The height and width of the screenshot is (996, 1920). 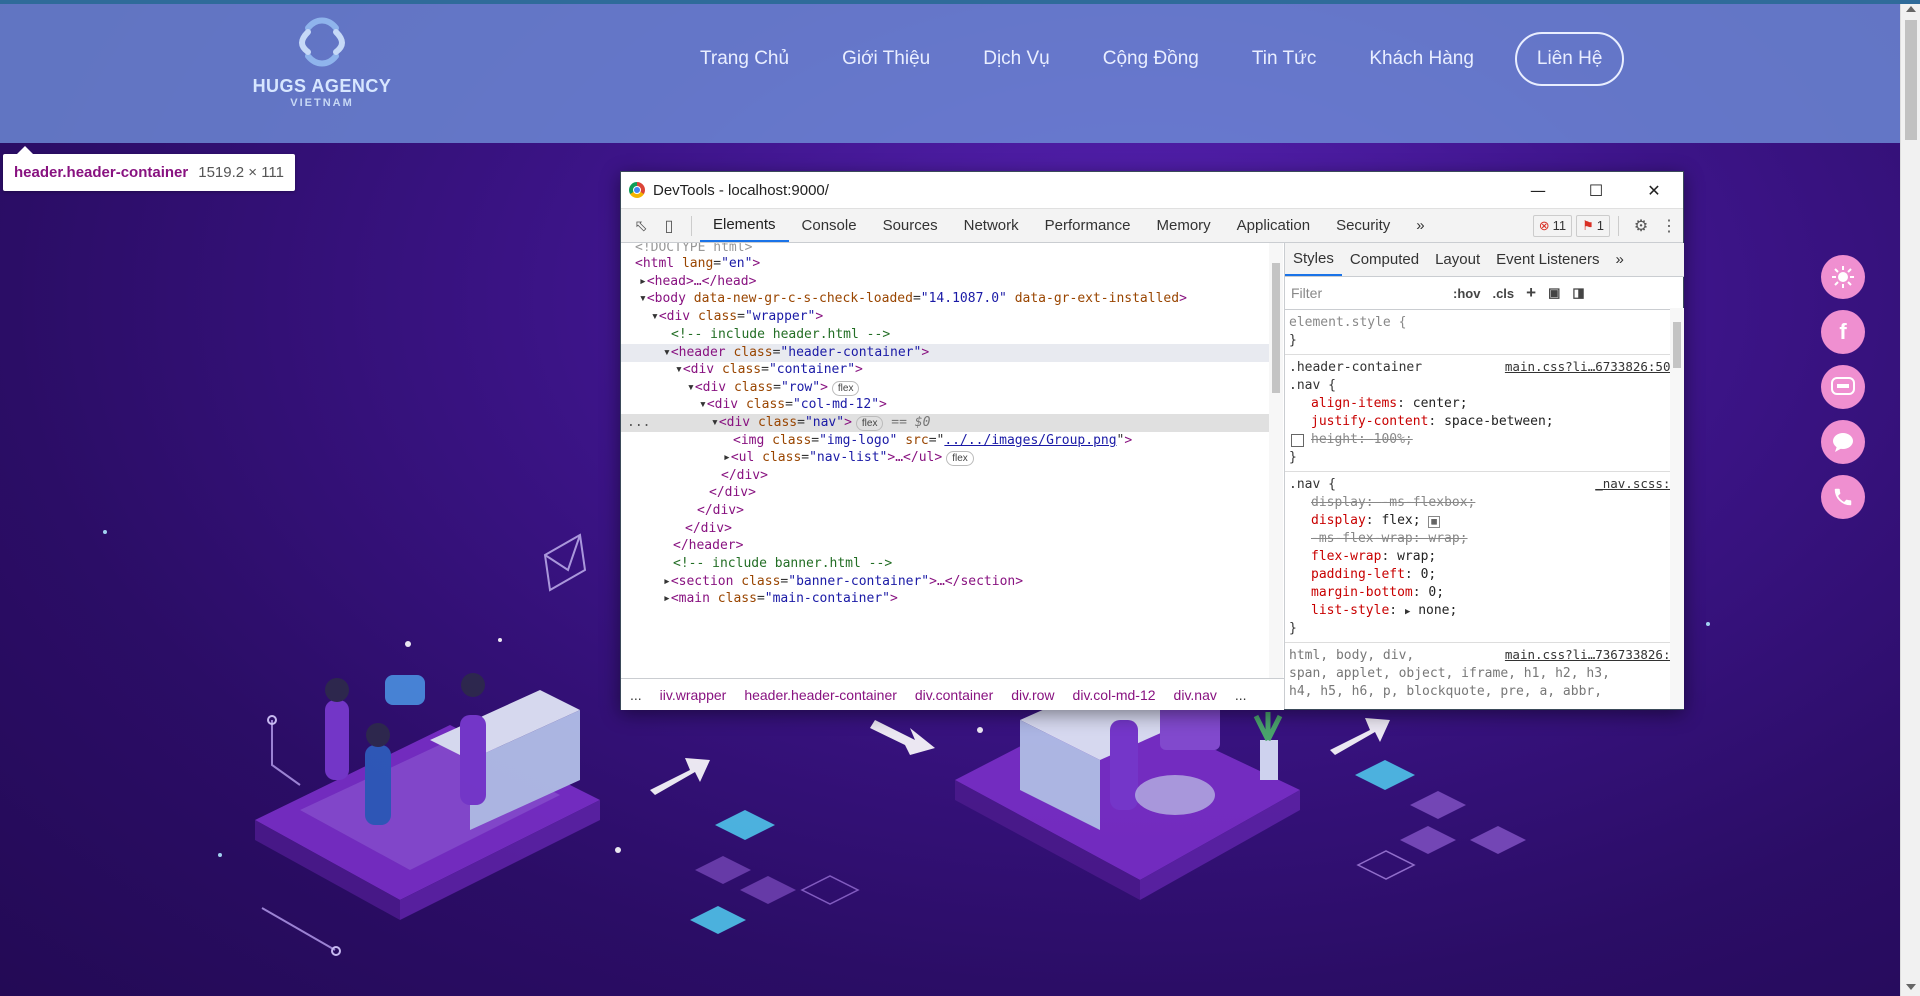 I want to click on header-node: ▾<header class="header-container">, so click(x=796, y=353).